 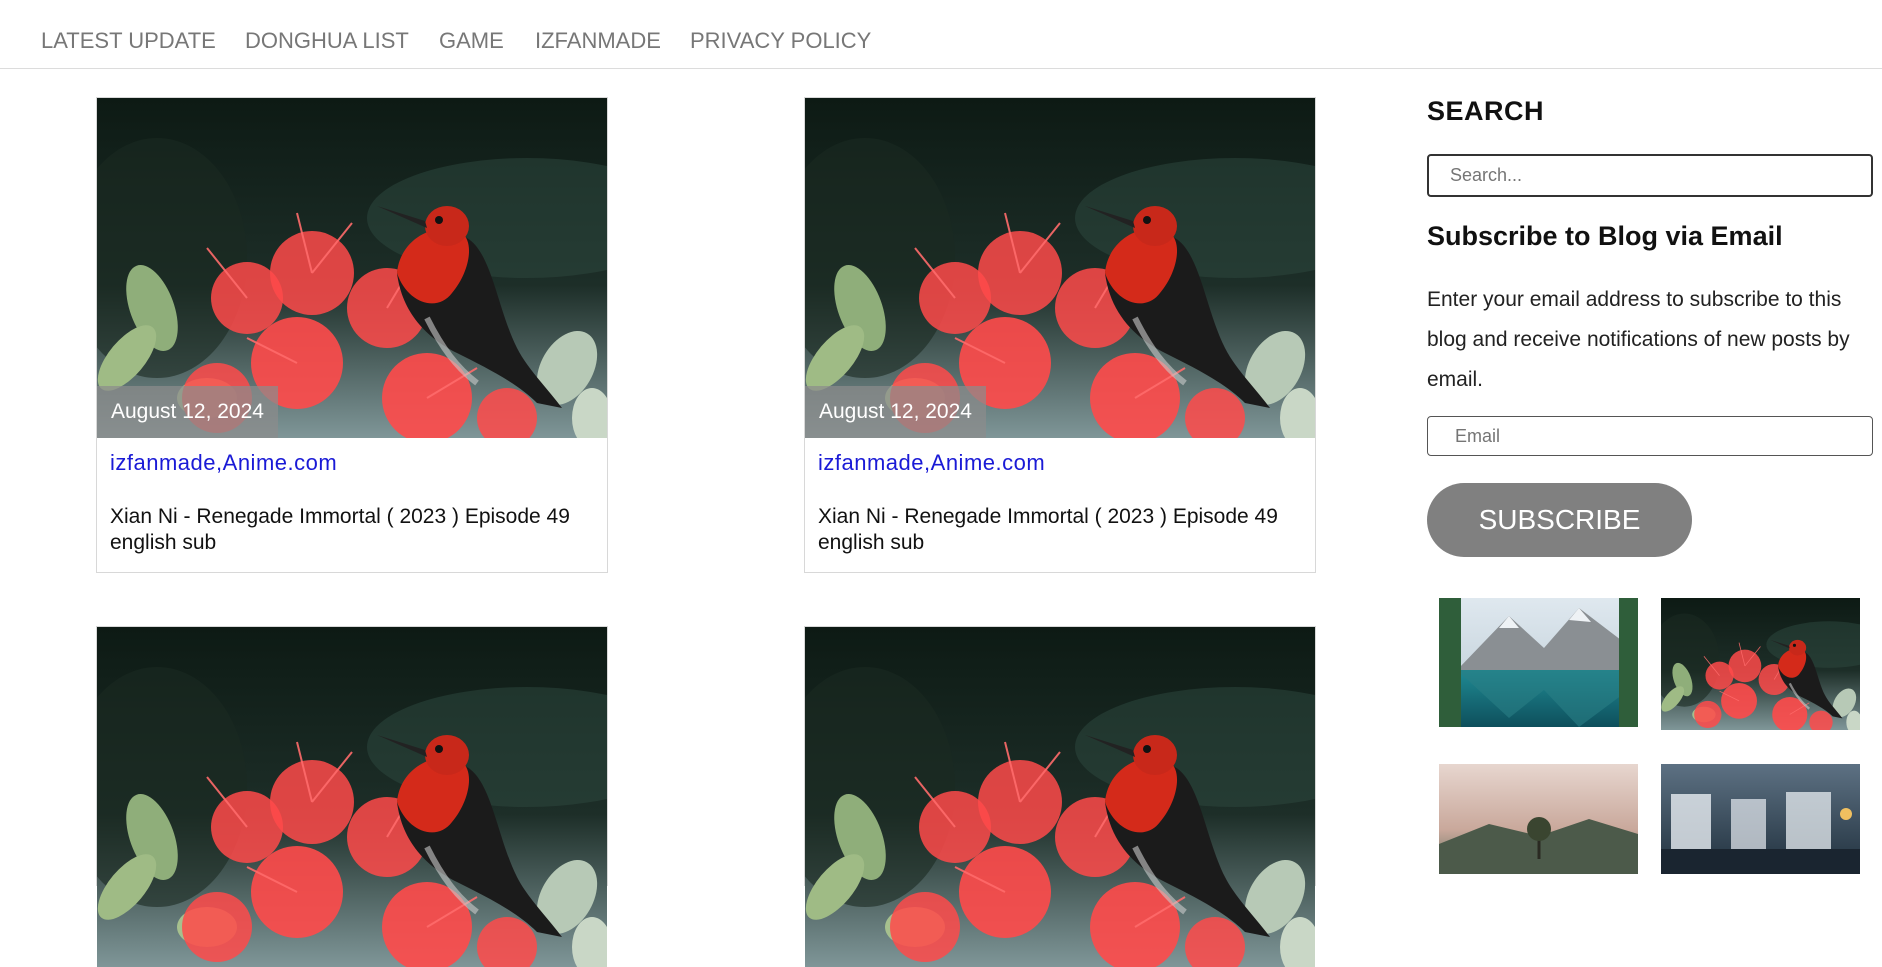 I want to click on dining-hall-image, so click(x=1760, y=819).